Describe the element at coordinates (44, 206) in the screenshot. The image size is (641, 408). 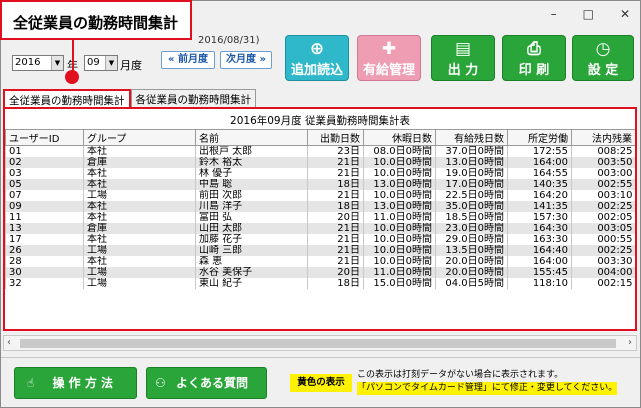
I see `cell-user-id: 09` at that location.